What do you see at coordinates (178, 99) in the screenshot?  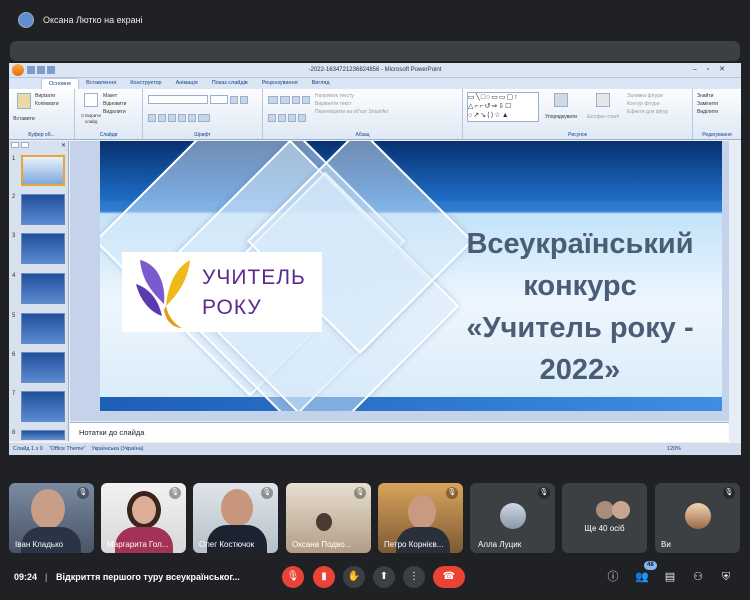 I see `font-name-box` at bounding box center [178, 99].